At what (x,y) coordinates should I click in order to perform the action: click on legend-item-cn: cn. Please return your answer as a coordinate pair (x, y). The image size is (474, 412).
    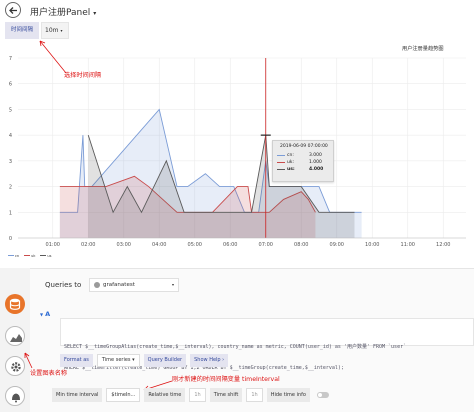
    Looking at the image, I should click on (13, 256).